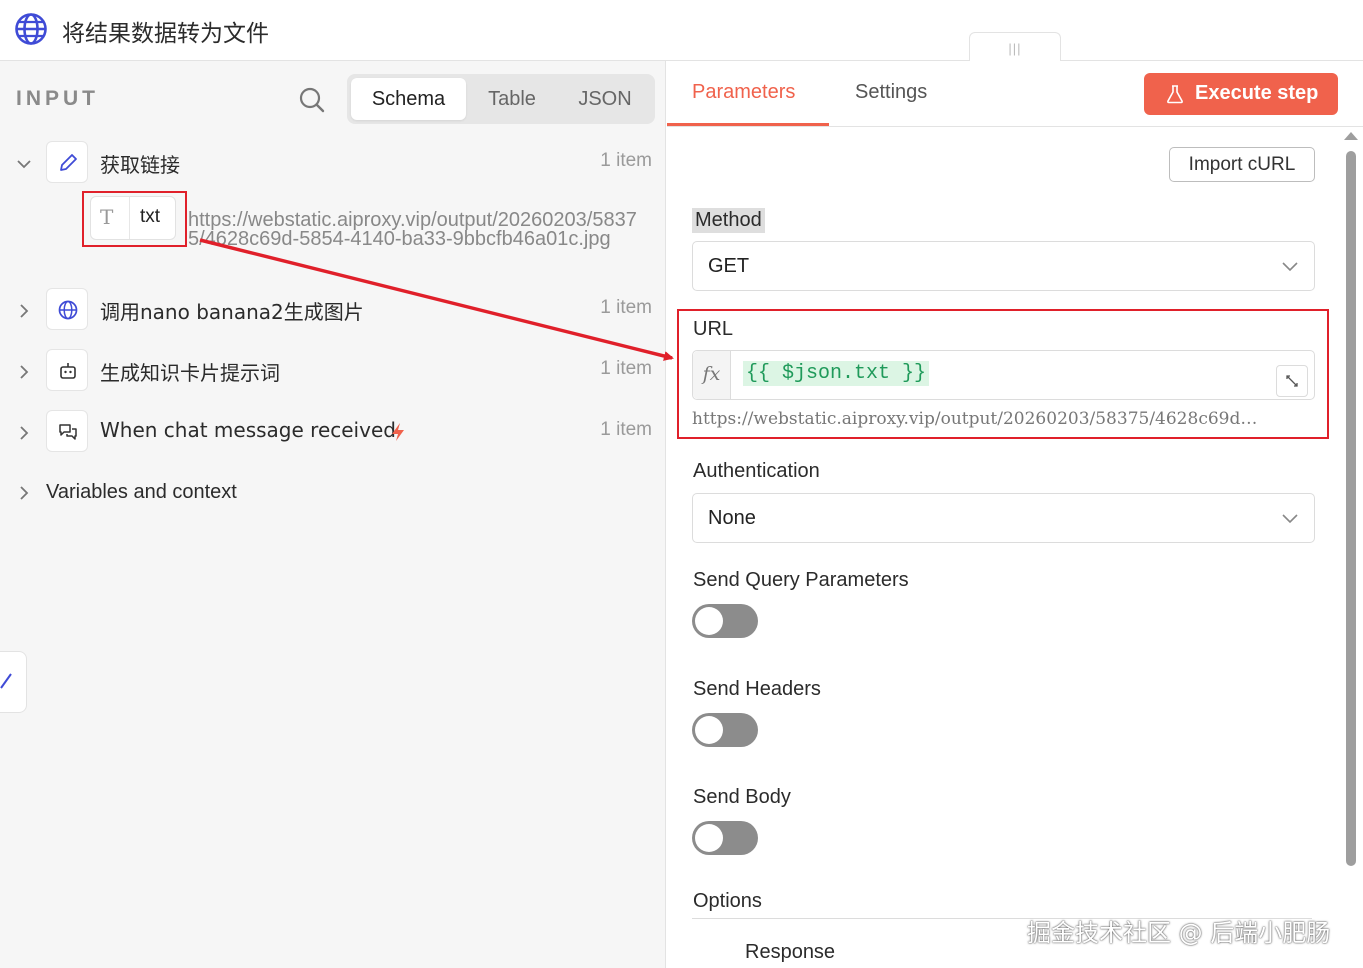  What do you see at coordinates (605, 99) in the screenshot?
I see `tab-json: JSON` at bounding box center [605, 99].